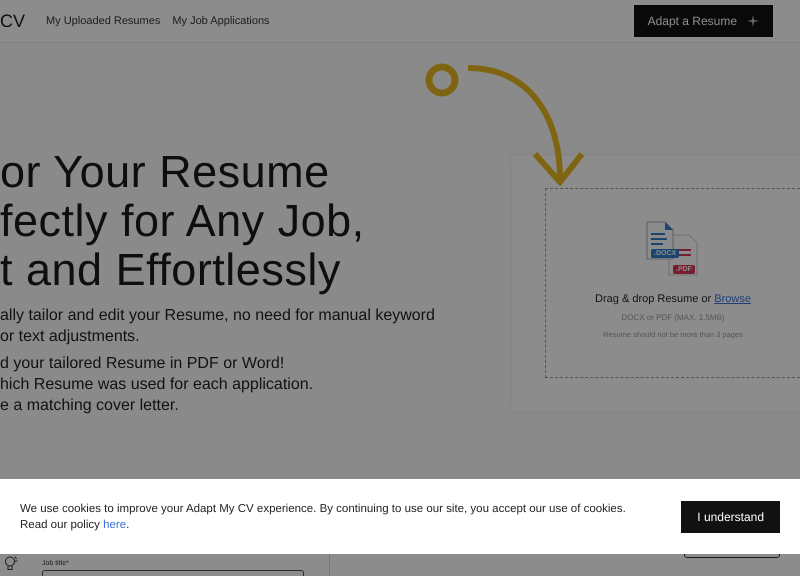 Image resolution: width=800 pixels, height=576 pixels. Describe the element at coordinates (221, 21) in the screenshot. I see `nav-link: My Job Applications` at that location.